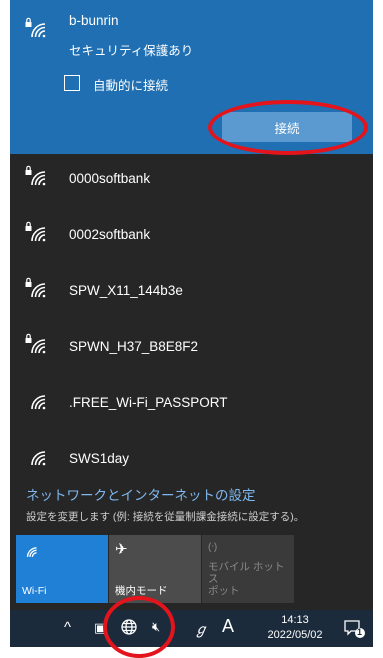 This screenshot has height=658, width=383. Describe the element at coordinates (246, 579) in the screenshot. I see `hotspot-tile-label: モバイル ホットス ポット` at that location.